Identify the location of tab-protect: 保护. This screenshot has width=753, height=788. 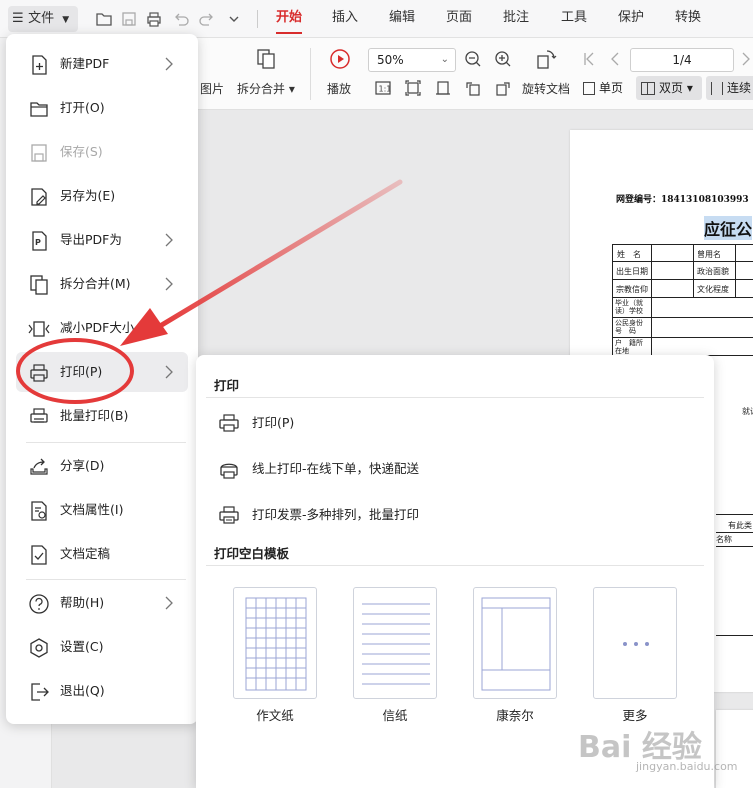
(631, 19).